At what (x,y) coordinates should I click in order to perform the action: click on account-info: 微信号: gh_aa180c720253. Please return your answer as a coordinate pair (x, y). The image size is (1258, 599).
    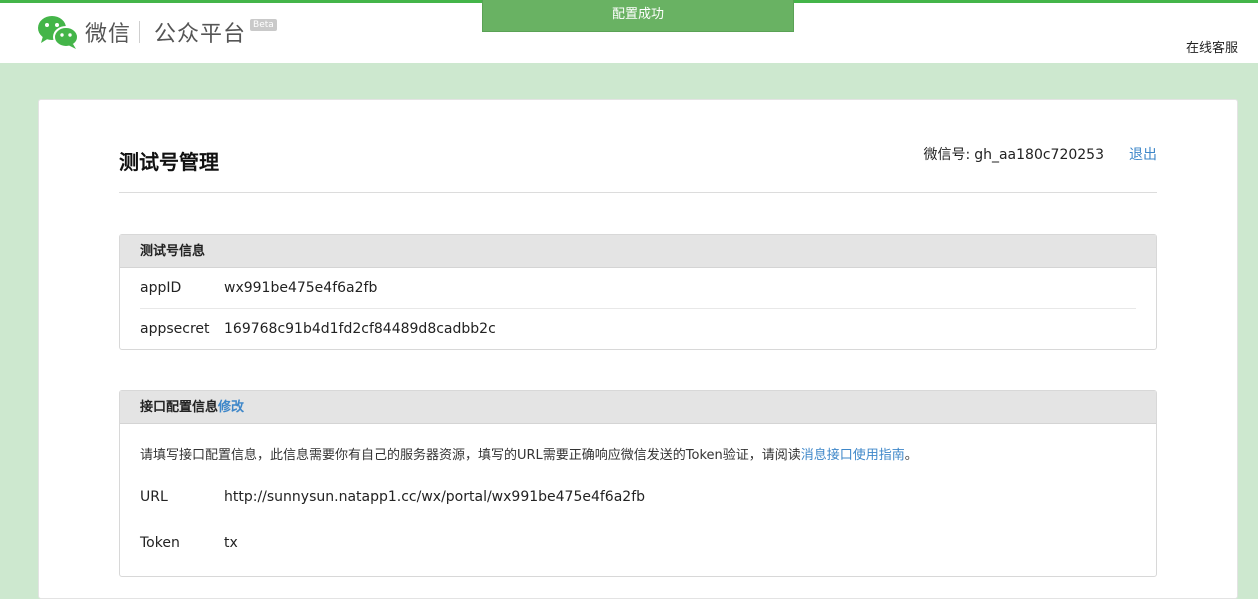
    Looking at the image, I should click on (1014, 154).